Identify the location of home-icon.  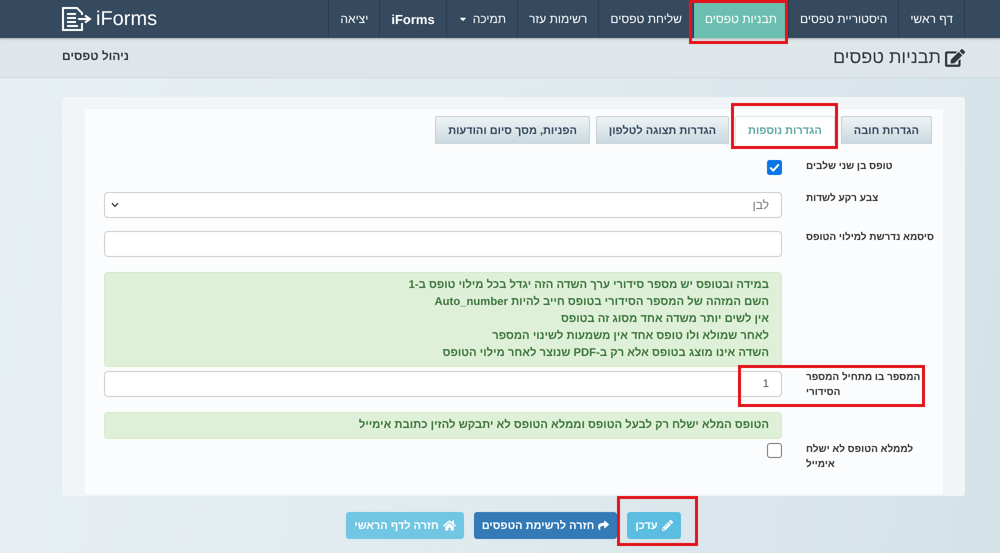
(449, 525).